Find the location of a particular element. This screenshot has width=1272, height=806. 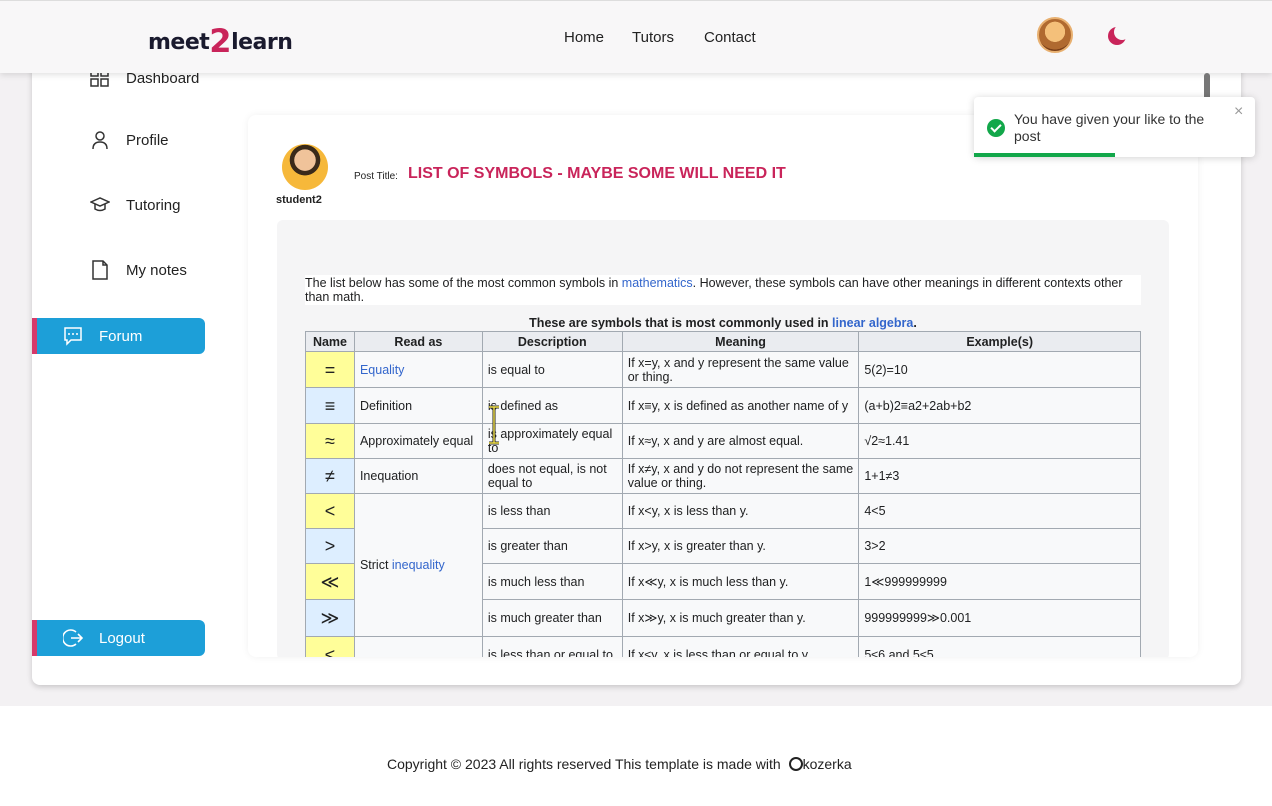

symbol-cell: > is located at coordinates (330, 546).